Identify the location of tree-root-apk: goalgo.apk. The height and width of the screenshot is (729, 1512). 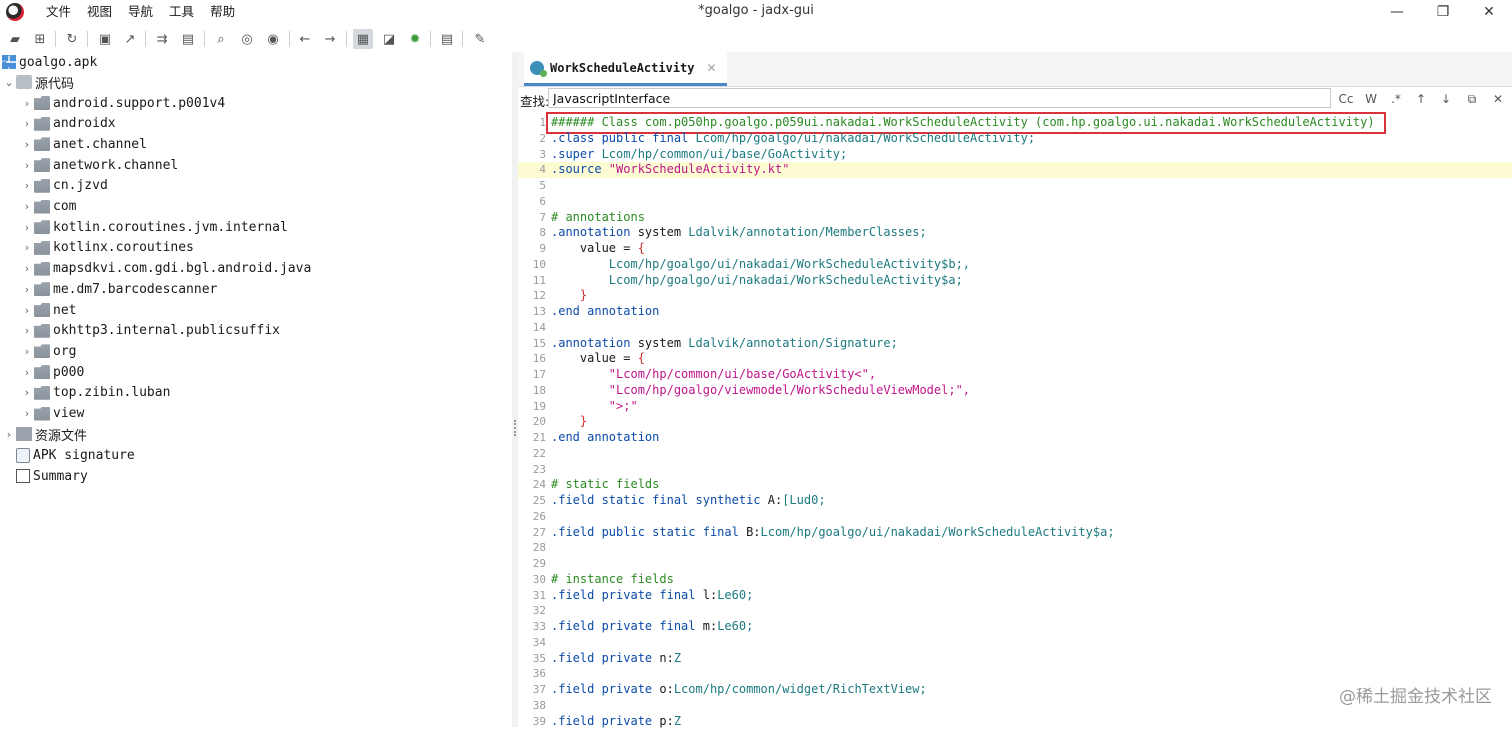
(49, 62).